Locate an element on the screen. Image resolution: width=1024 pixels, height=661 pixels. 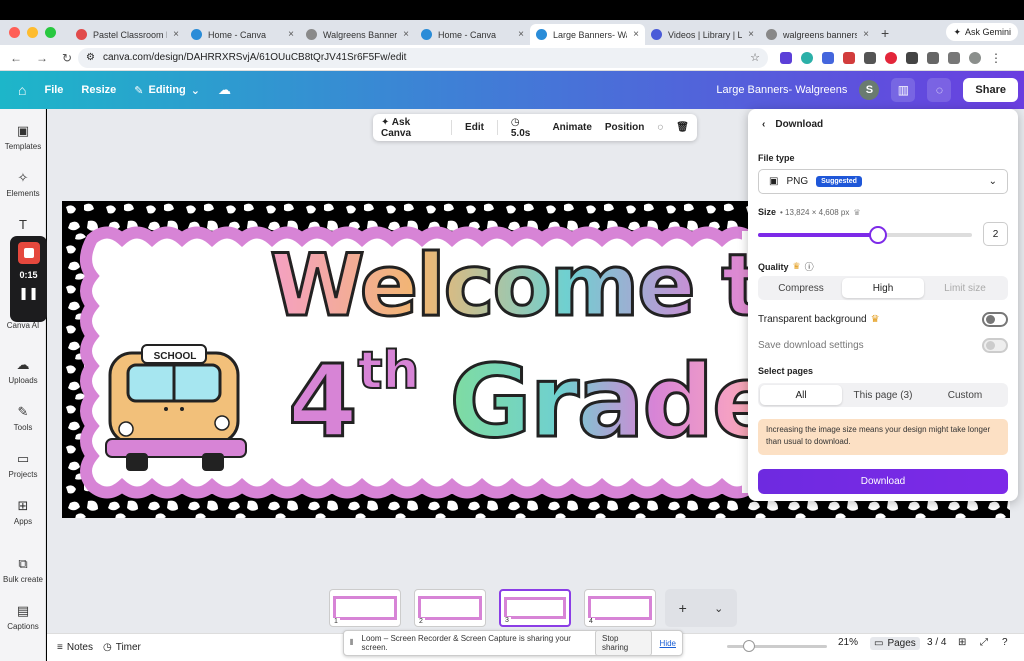
cloud-saved-icon: ☁ is located at coordinates (224, 90).